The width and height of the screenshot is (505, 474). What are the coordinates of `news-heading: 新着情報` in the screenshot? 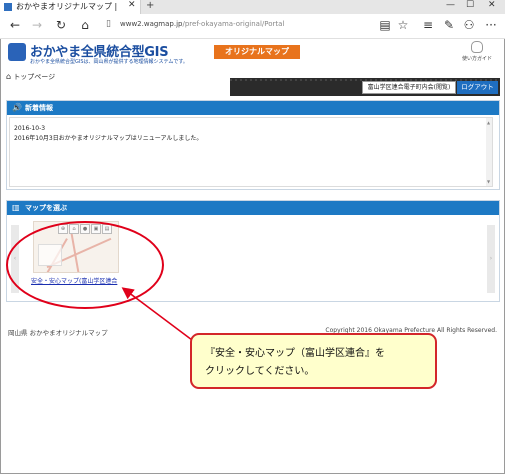 It's located at (39, 108).